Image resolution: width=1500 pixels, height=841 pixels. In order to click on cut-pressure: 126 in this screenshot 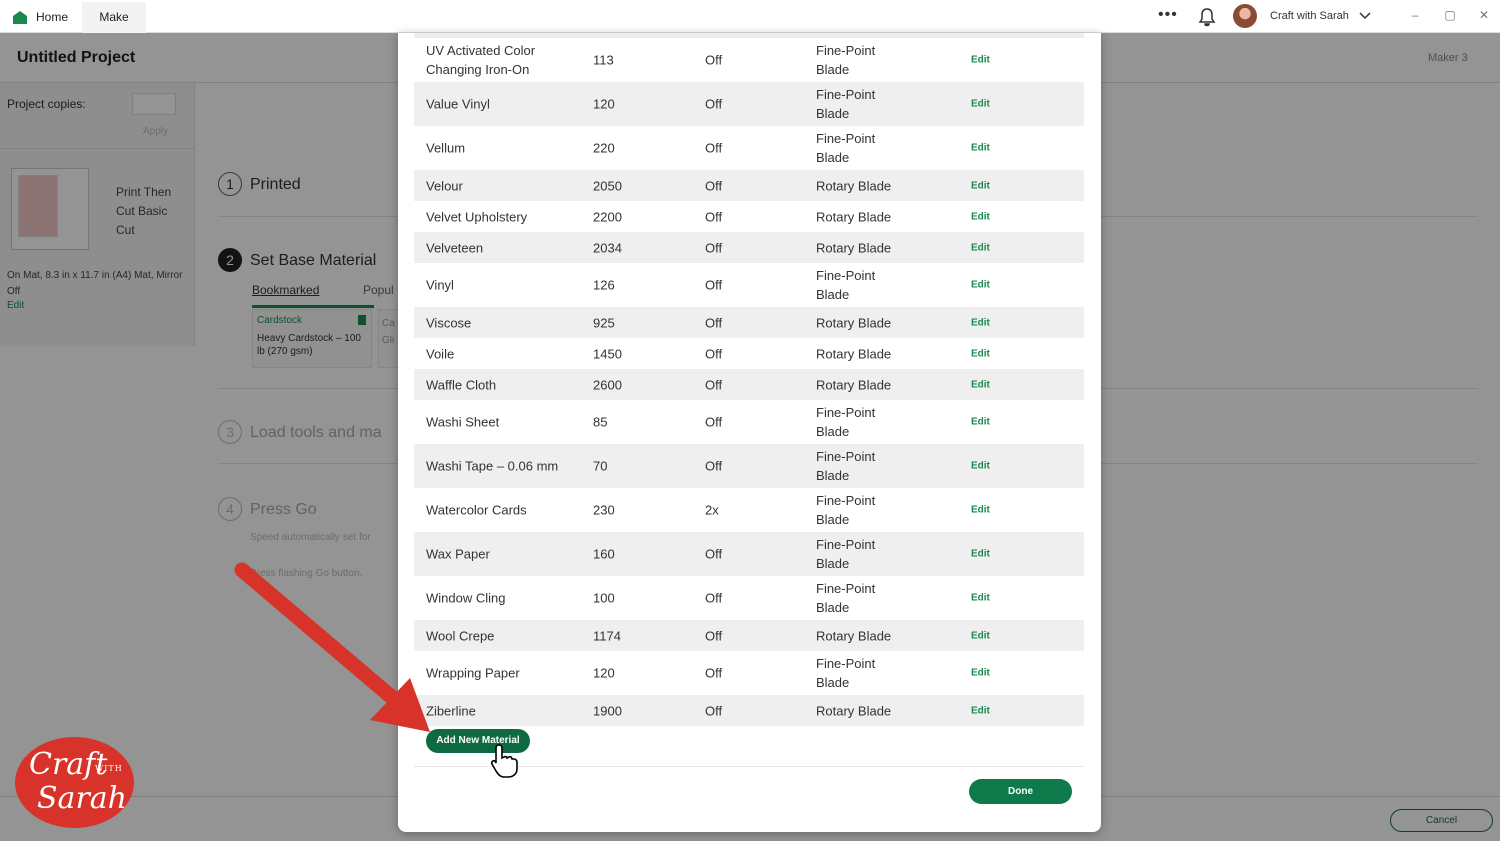, I will do `click(604, 285)`.